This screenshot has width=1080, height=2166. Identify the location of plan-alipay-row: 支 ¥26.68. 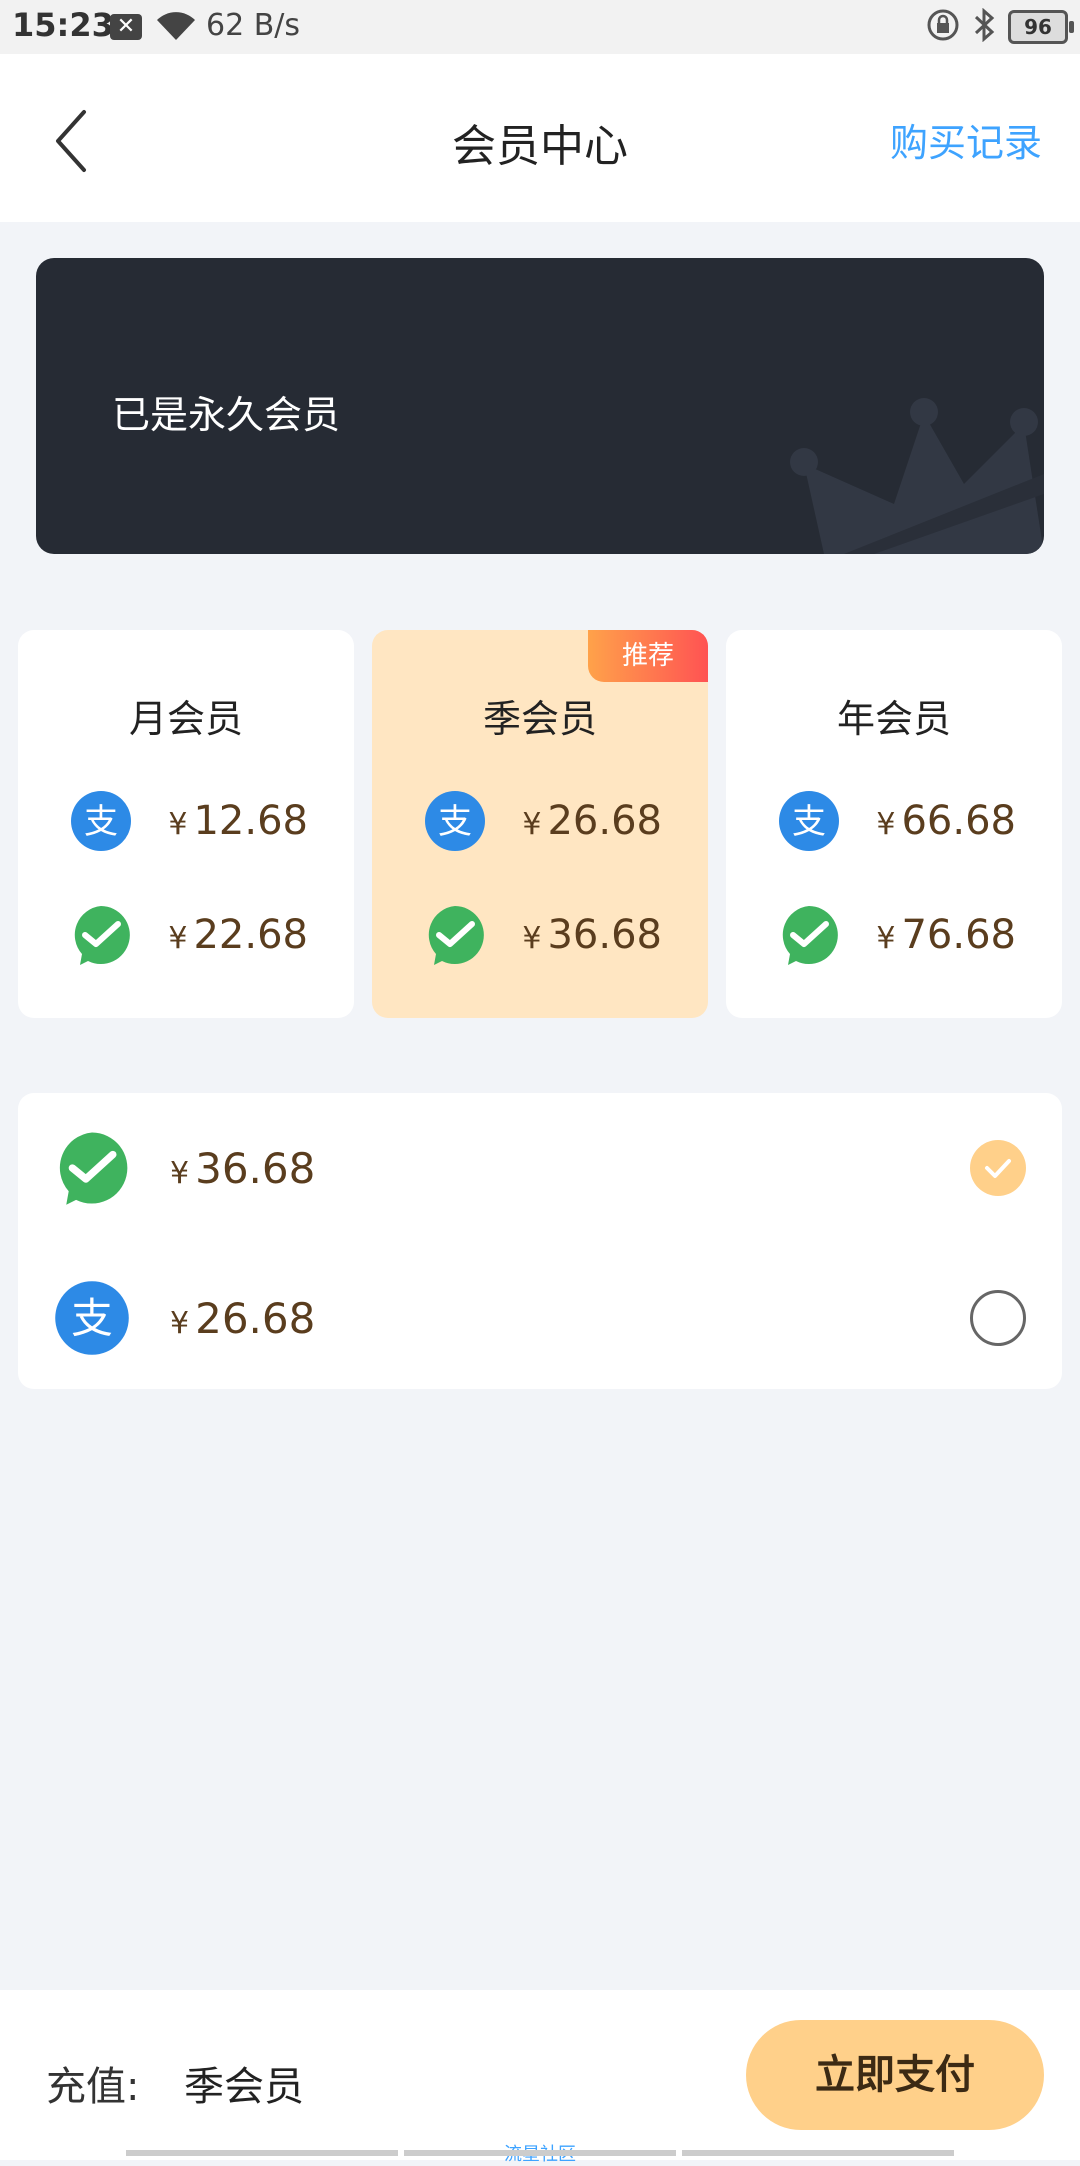
(556, 821).